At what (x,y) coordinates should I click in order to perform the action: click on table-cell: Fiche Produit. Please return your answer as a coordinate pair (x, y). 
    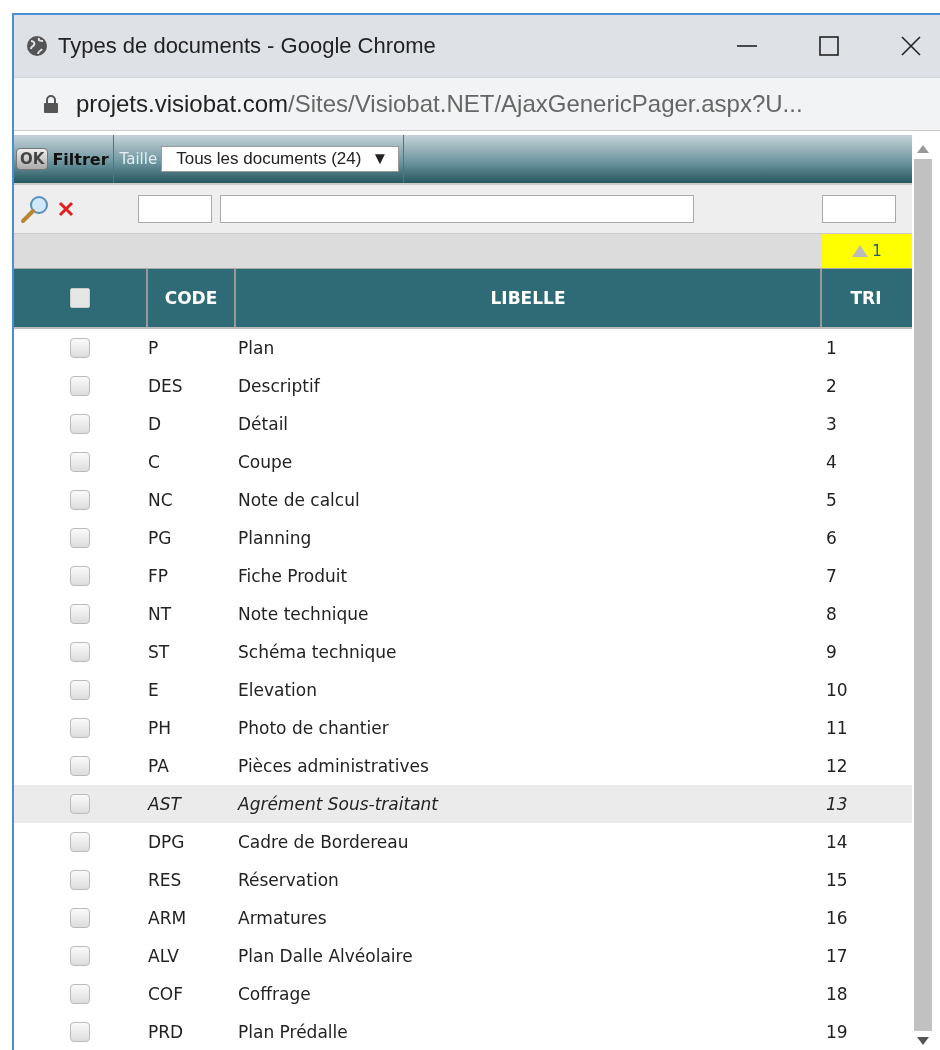
    Looking at the image, I should click on (293, 576).